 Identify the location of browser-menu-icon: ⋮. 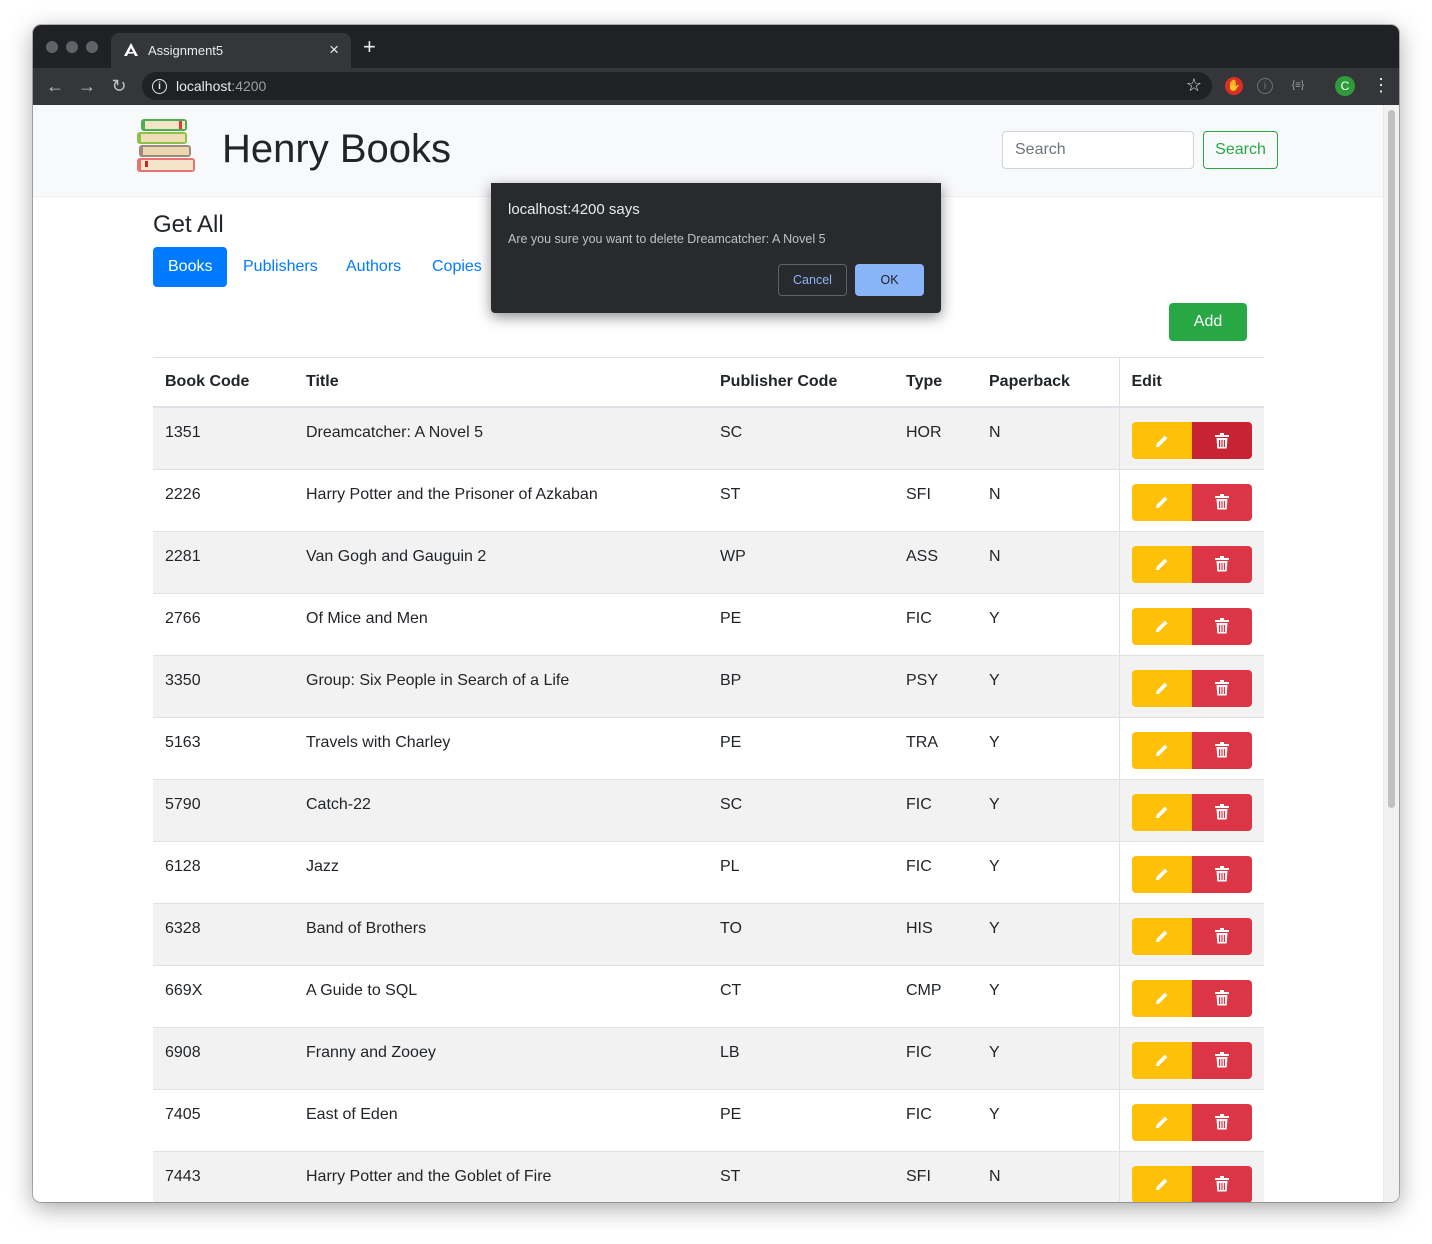
(1381, 85).